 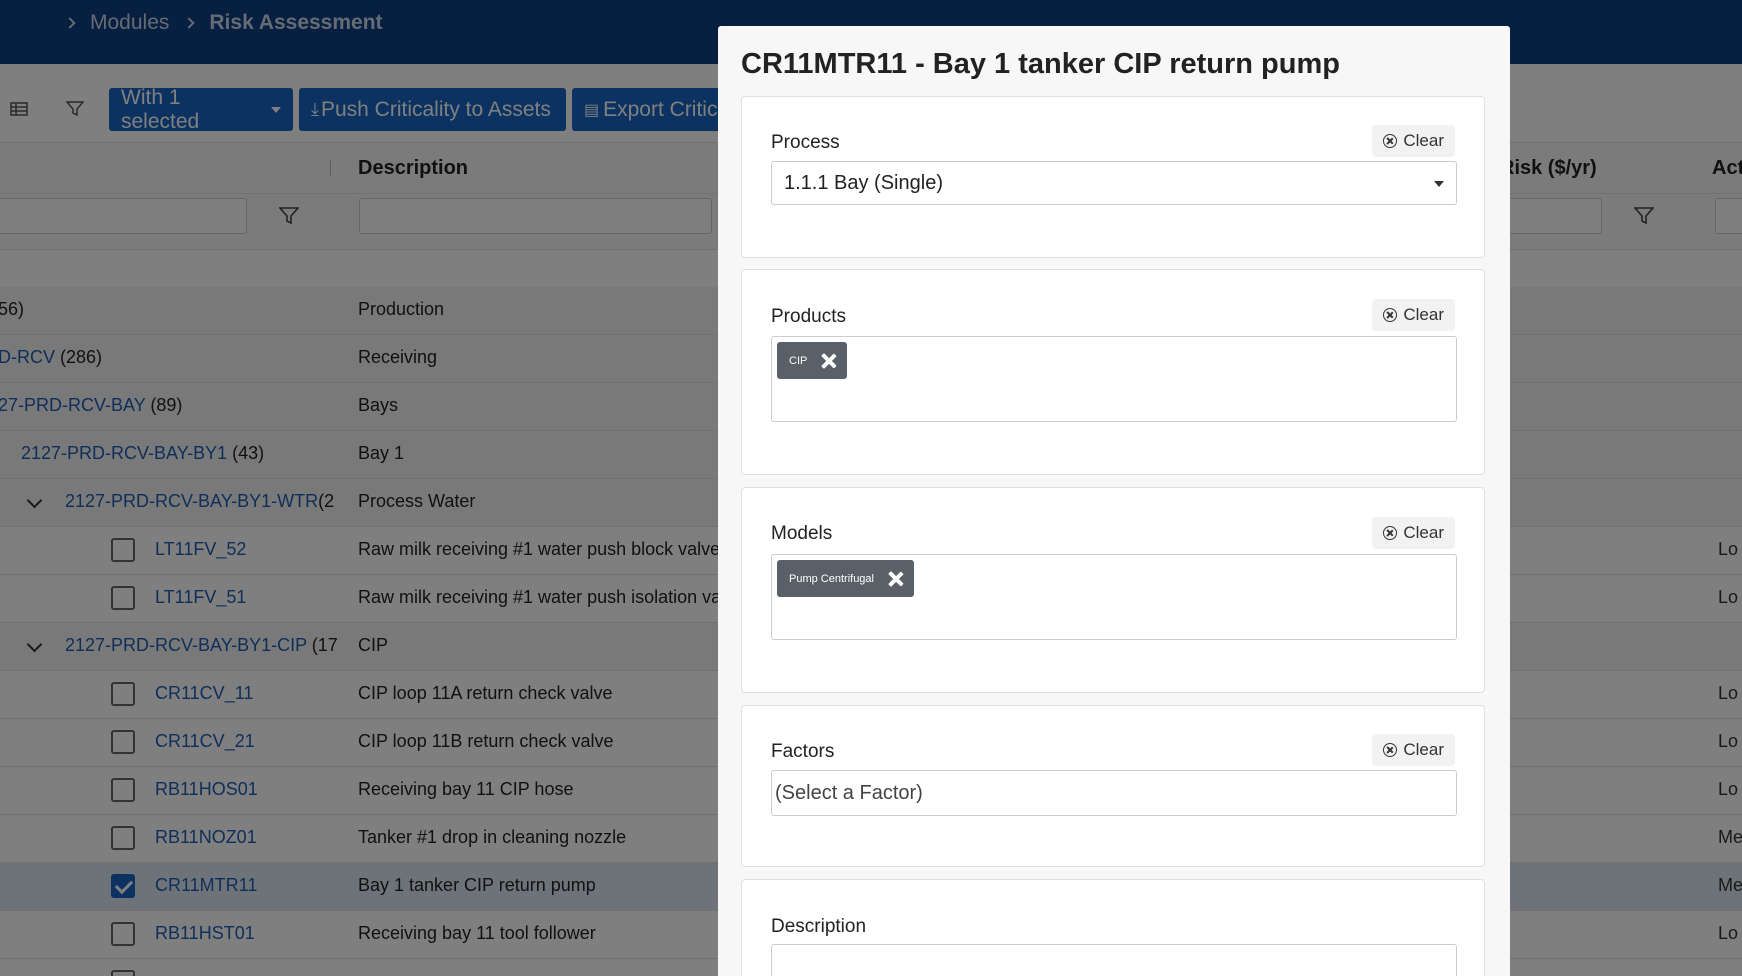 What do you see at coordinates (863, 183) in the screenshot?
I see `process-selected-value: 1.1.1 Bay (Single)` at bounding box center [863, 183].